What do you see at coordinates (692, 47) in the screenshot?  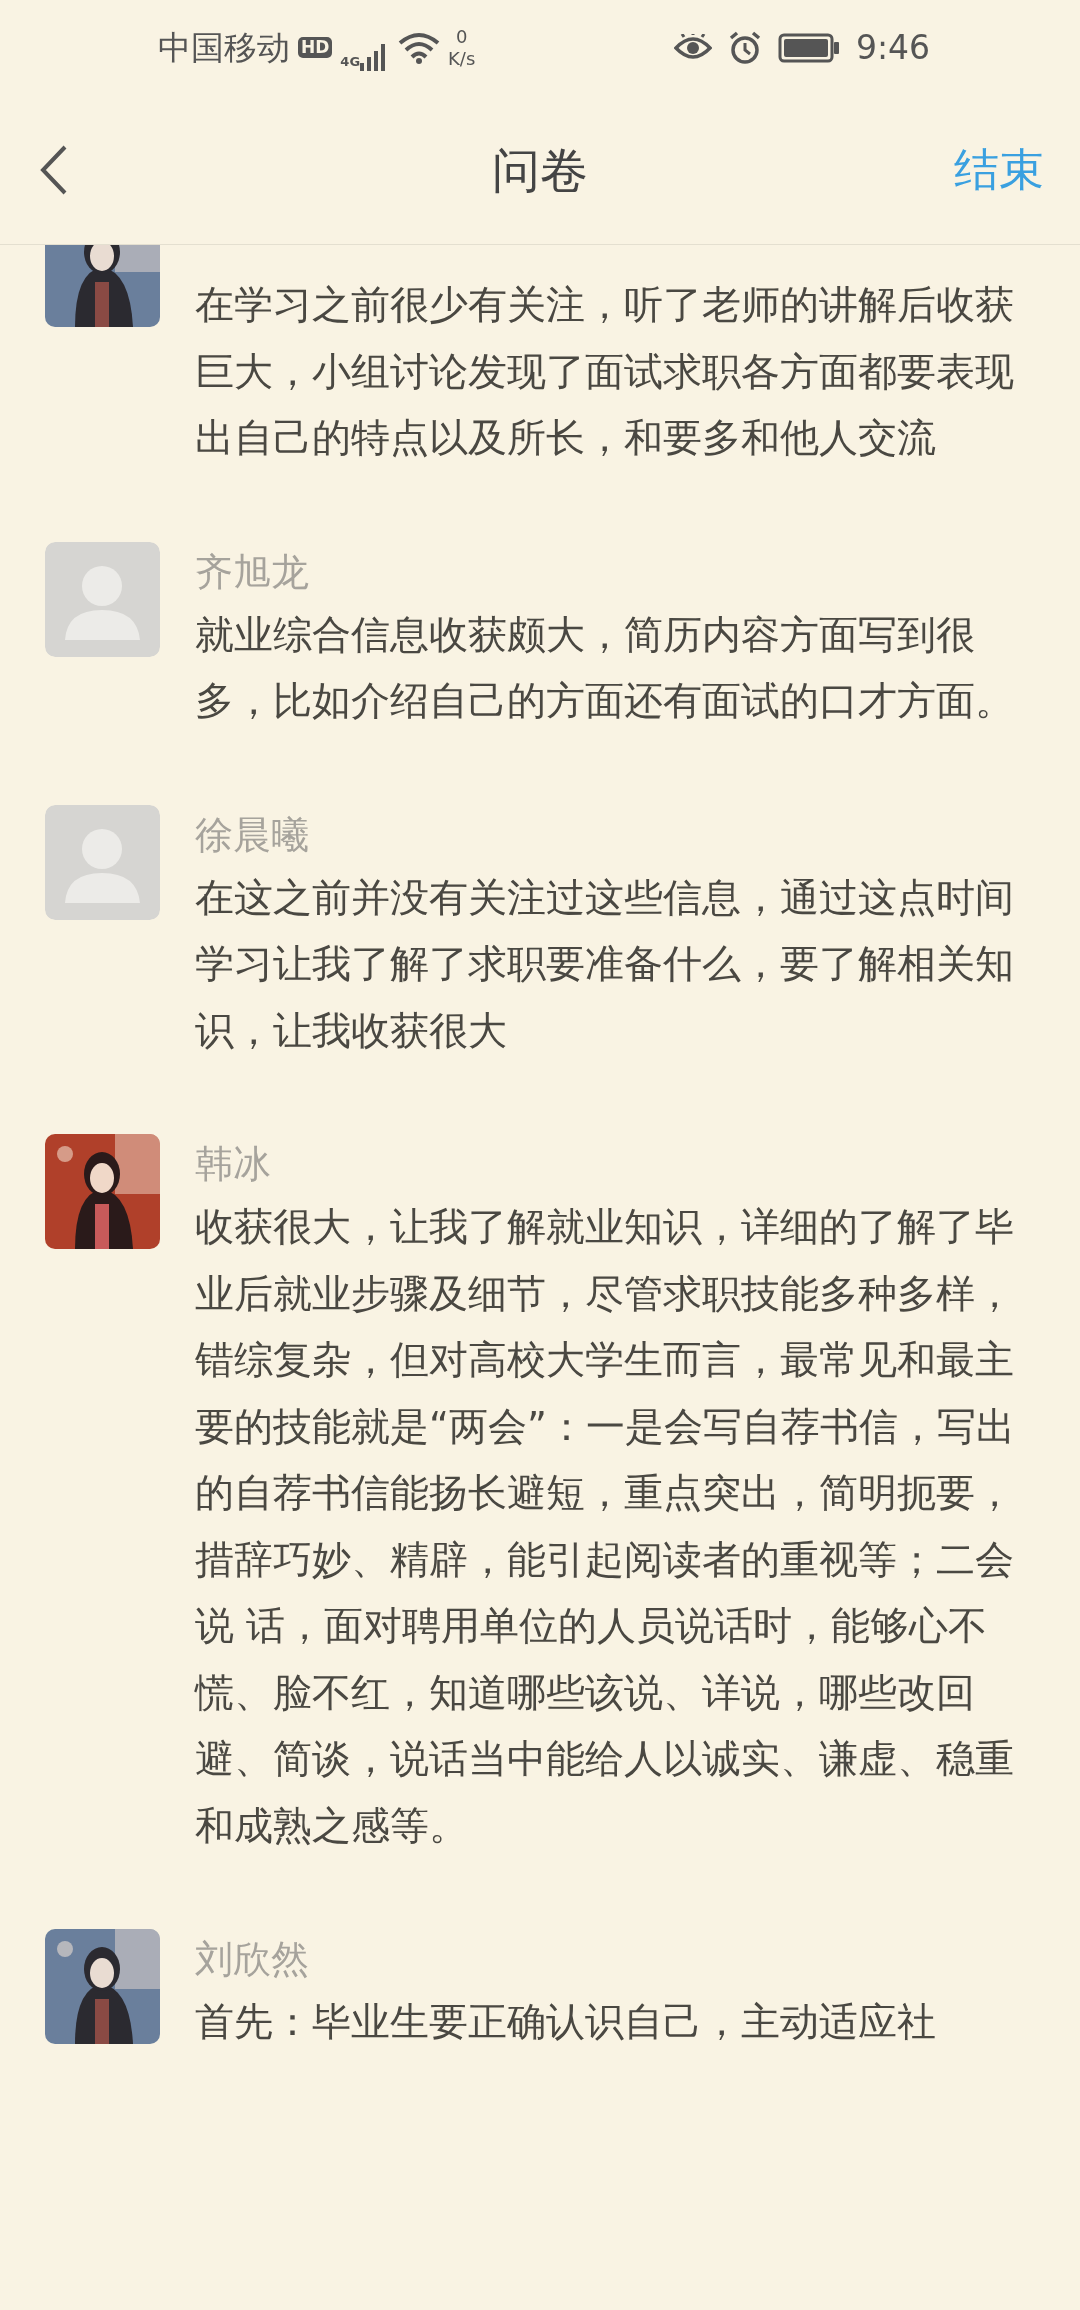 I see `eye-icon` at bounding box center [692, 47].